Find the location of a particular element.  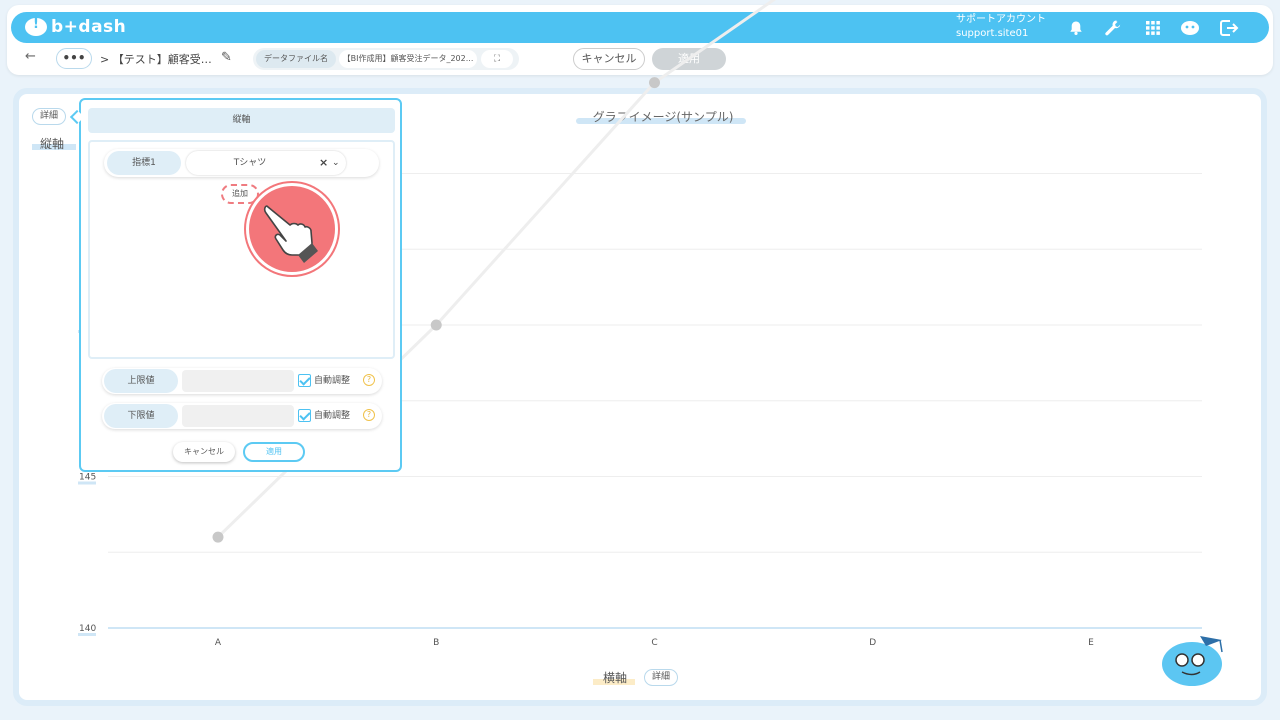

upper-limit-label: 上限値 is located at coordinates (141, 381).